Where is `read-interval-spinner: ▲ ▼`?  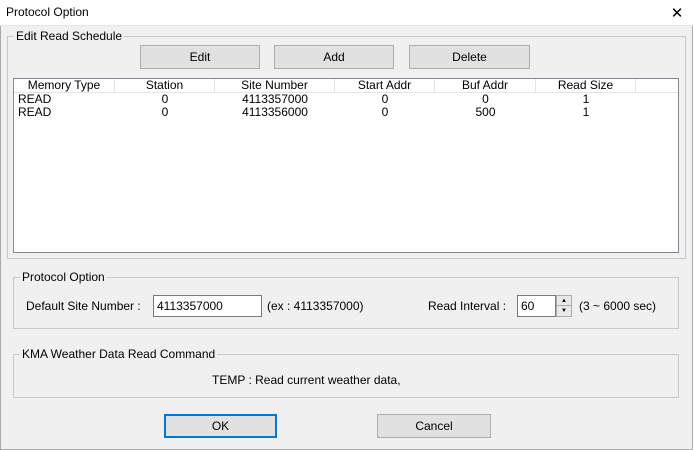
read-interval-spinner: ▲ ▼ is located at coordinates (564, 306).